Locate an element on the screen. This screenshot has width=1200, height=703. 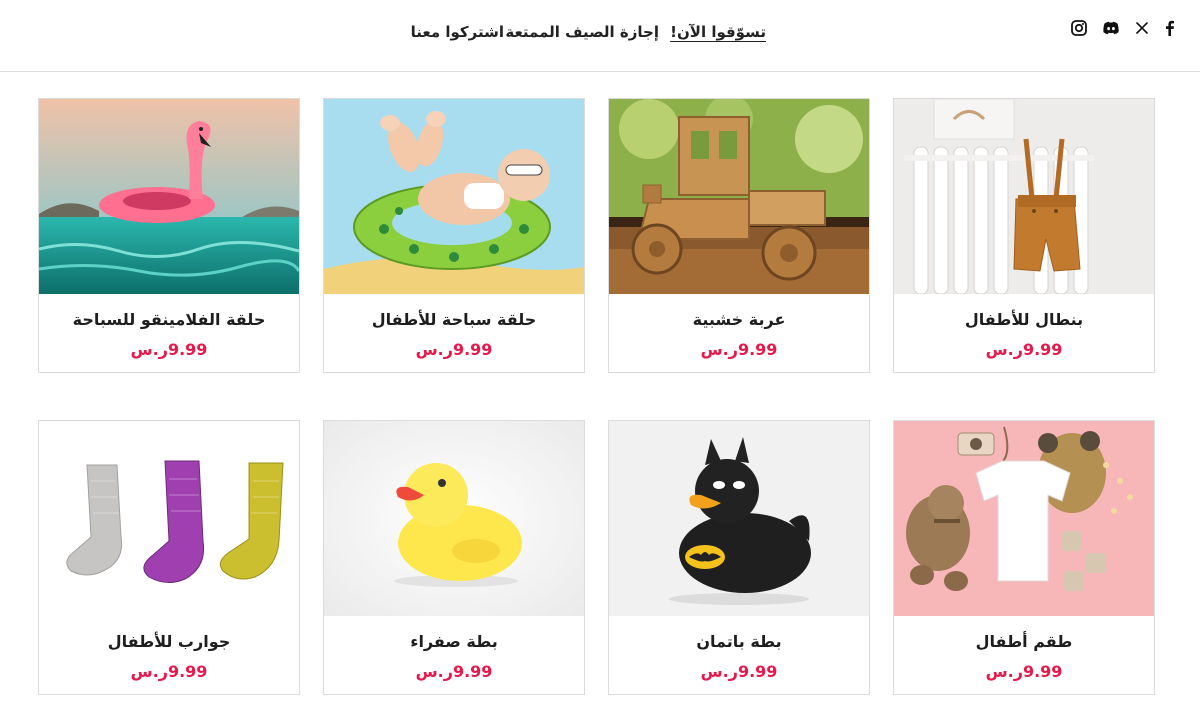
product-title: طقم أطفال is located at coordinates (1024, 642).